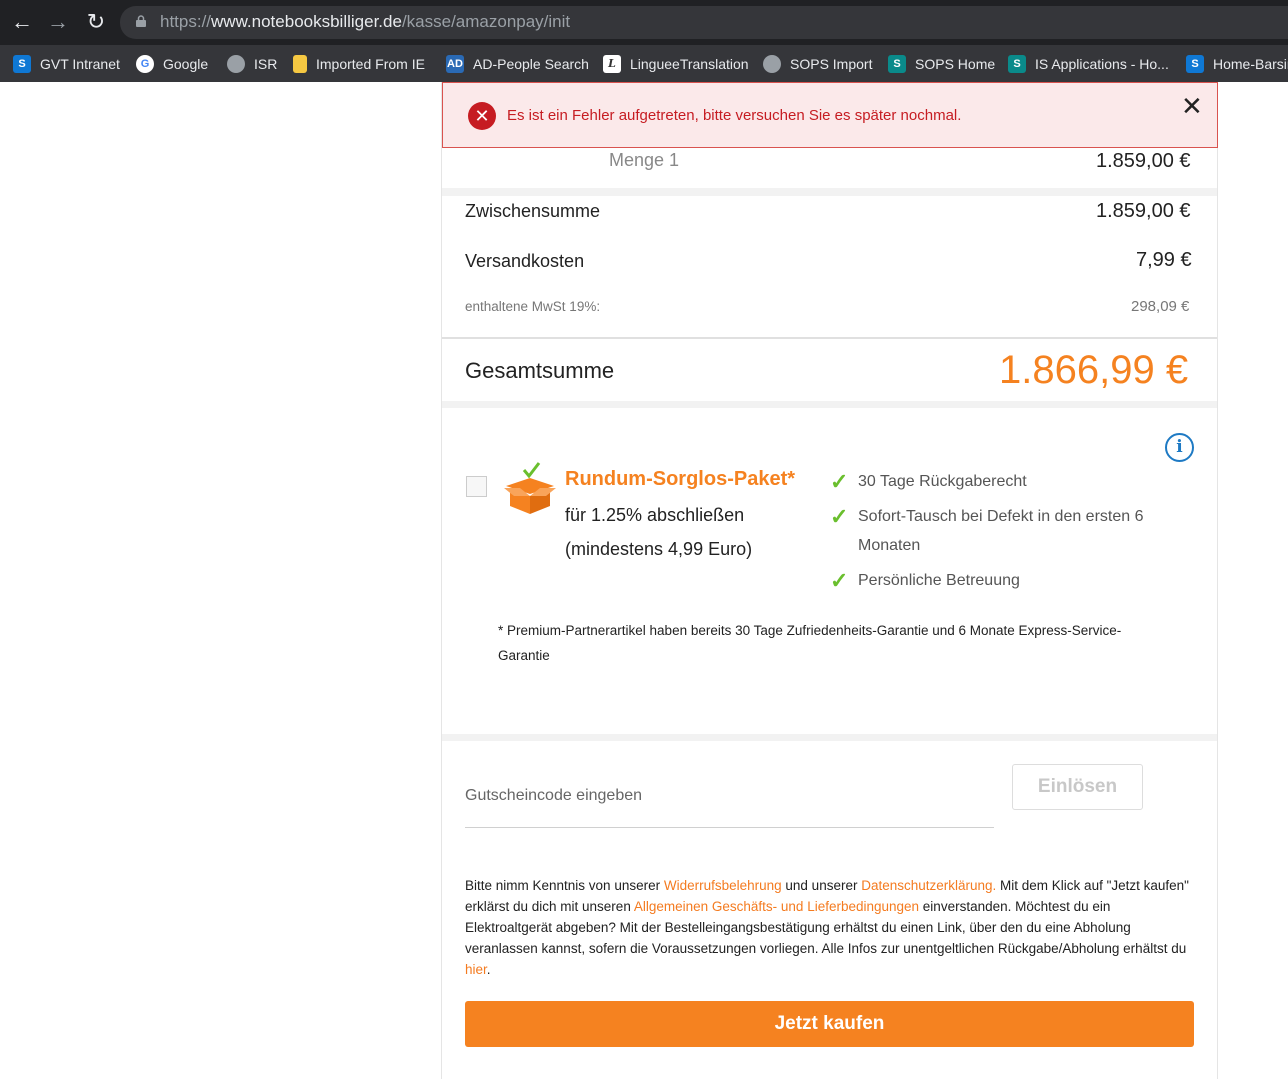 This screenshot has height=1079, width=1288. I want to click on shipping-value: 7,99 €, so click(1164, 260).